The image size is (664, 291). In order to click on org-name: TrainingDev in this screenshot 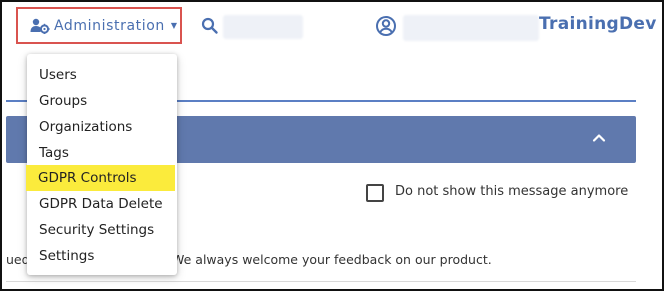, I will do `click(598, 24)`.